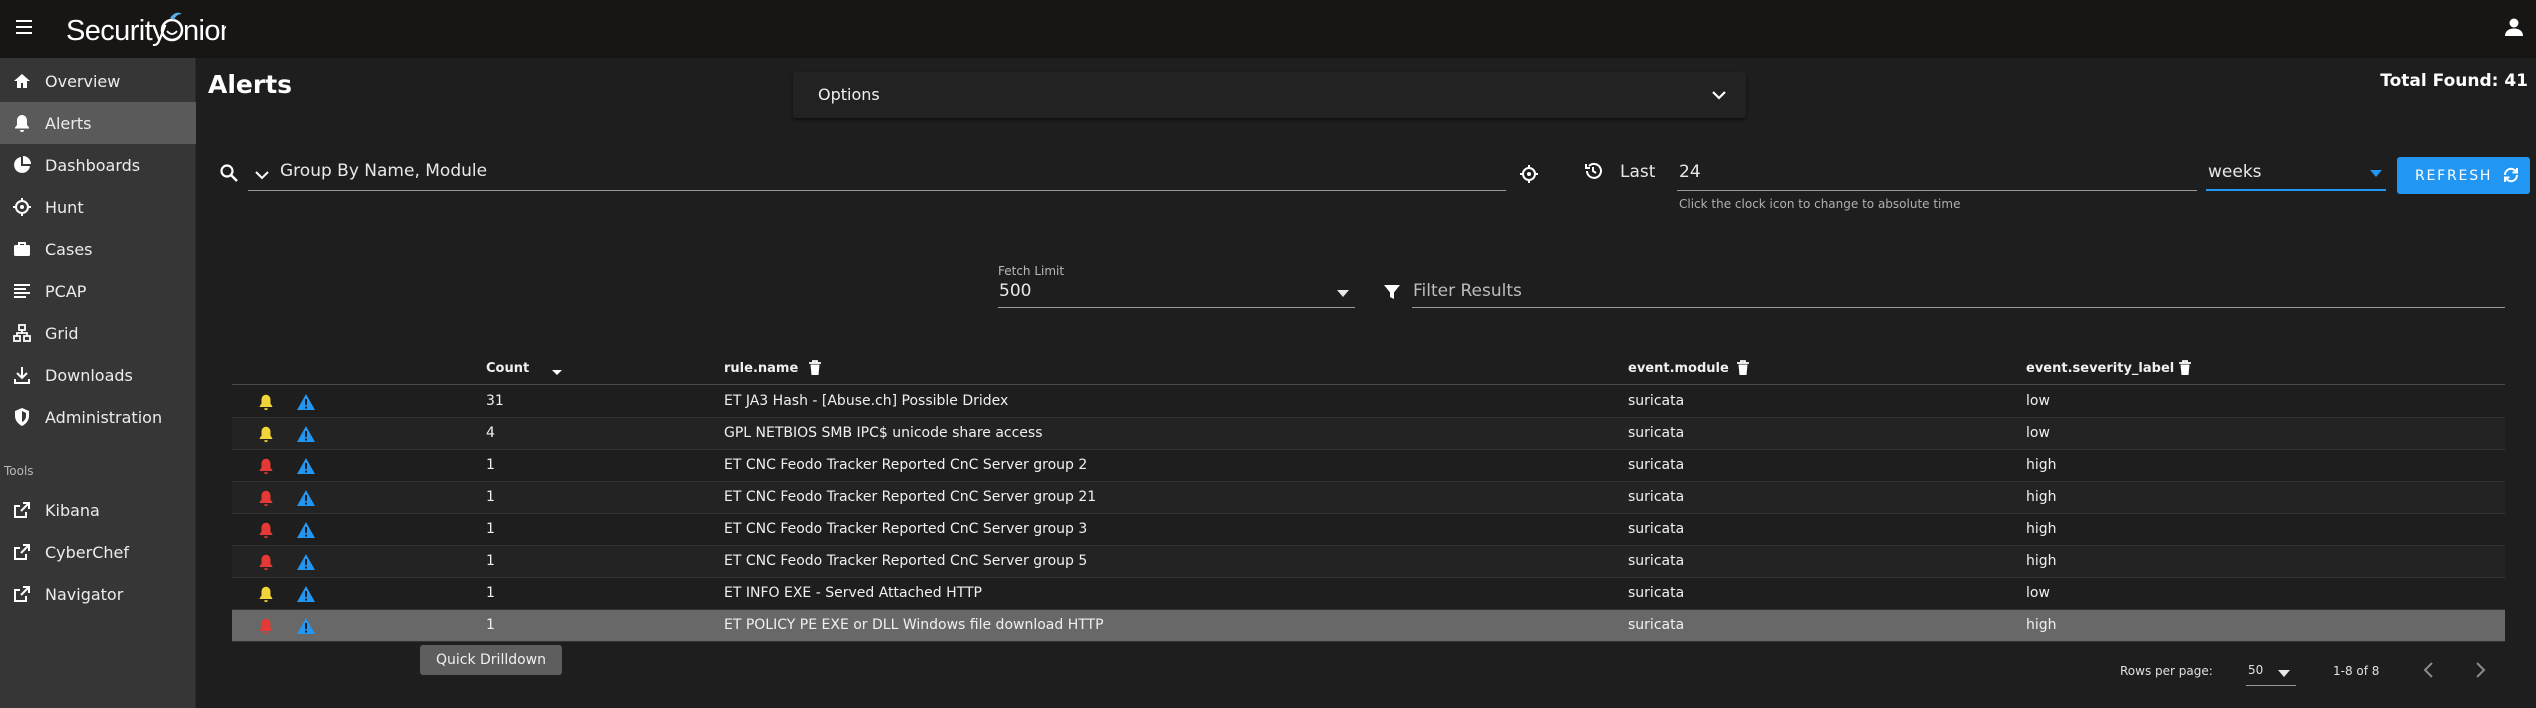 The width and height of the screenshot is (2536, 708). What do you see at coordinates (2100, 368) in the screenshot?
I see `column-header-severity: event.severity_label` at bounding box center [2100, 368].